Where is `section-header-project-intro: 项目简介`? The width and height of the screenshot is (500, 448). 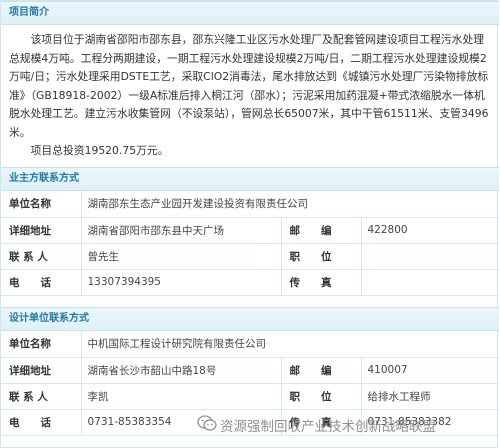 section-header-project-intro: 项目简介 is located at coordinates (250, 13).